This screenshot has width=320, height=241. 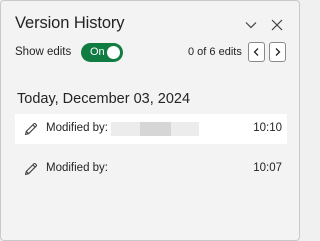 I want to click on show-edits-label: Show edits, so click(x=43, y=52).